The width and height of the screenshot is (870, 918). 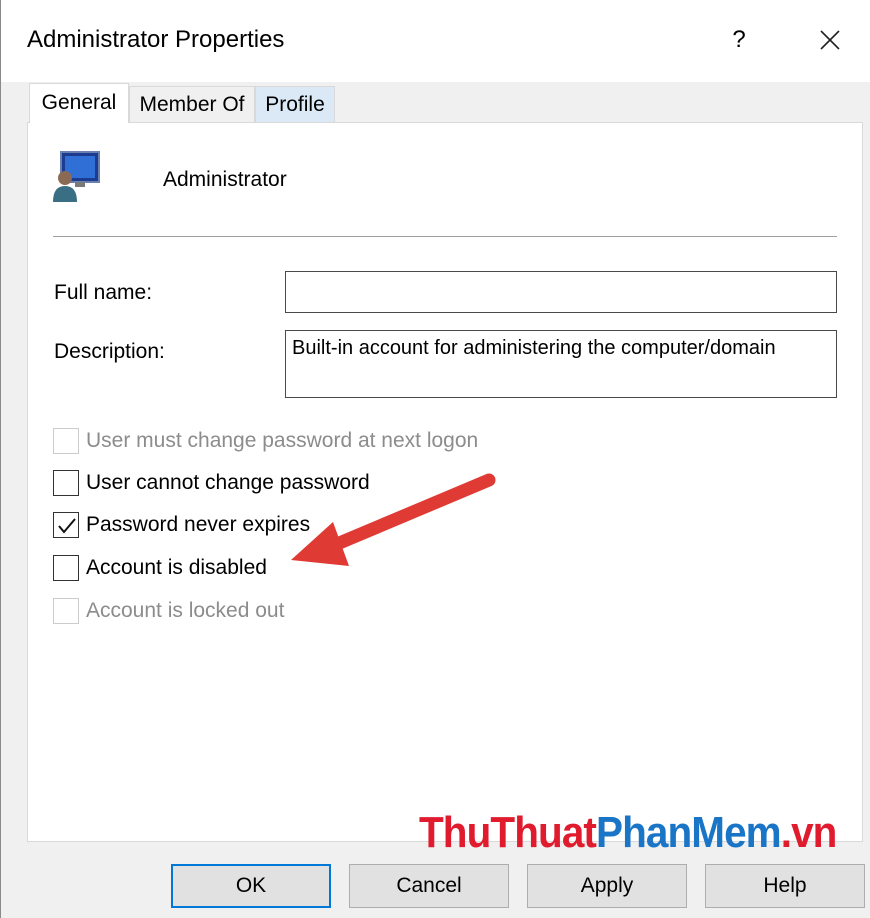 What do you see at coordinates (393, 519) in the screenshot?
I see `red-arrow-annotation-icon` at bounding box center [393, 519].